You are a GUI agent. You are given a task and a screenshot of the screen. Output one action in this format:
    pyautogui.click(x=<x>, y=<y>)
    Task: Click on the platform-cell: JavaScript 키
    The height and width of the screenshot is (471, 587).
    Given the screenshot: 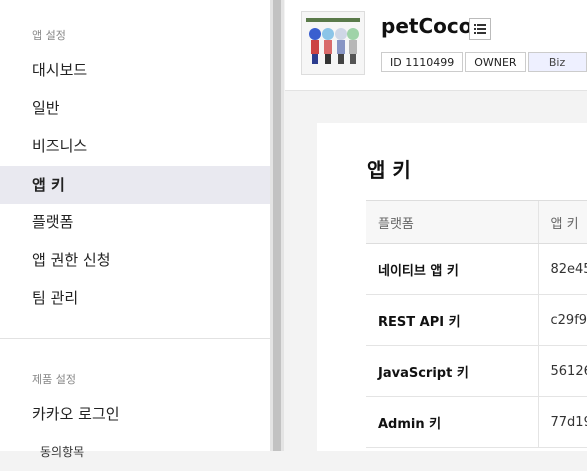 What is the action you would take?
    pyautogui.click(x=452, y=371)
    